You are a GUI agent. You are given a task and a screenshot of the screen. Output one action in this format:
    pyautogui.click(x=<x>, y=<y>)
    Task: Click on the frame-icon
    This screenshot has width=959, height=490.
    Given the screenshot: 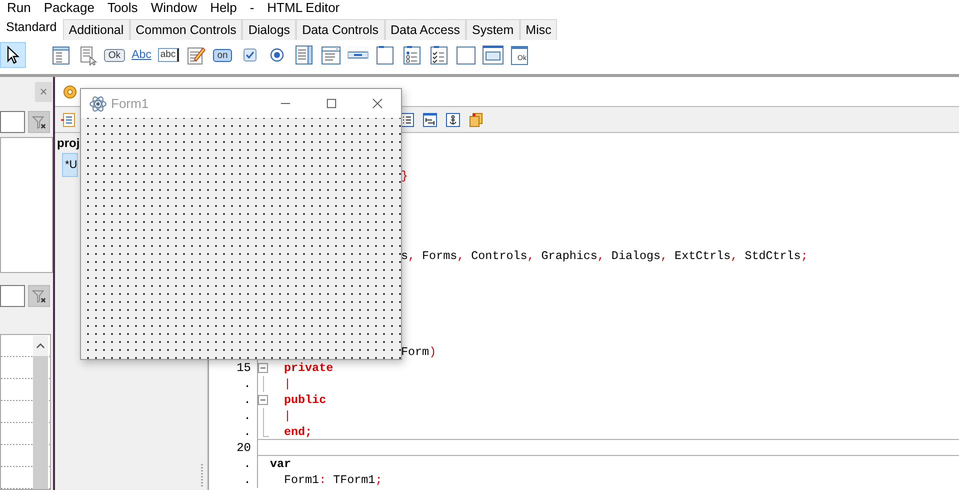 What is the action you would take?
    pyautogui.click(x=493, y=55)
    